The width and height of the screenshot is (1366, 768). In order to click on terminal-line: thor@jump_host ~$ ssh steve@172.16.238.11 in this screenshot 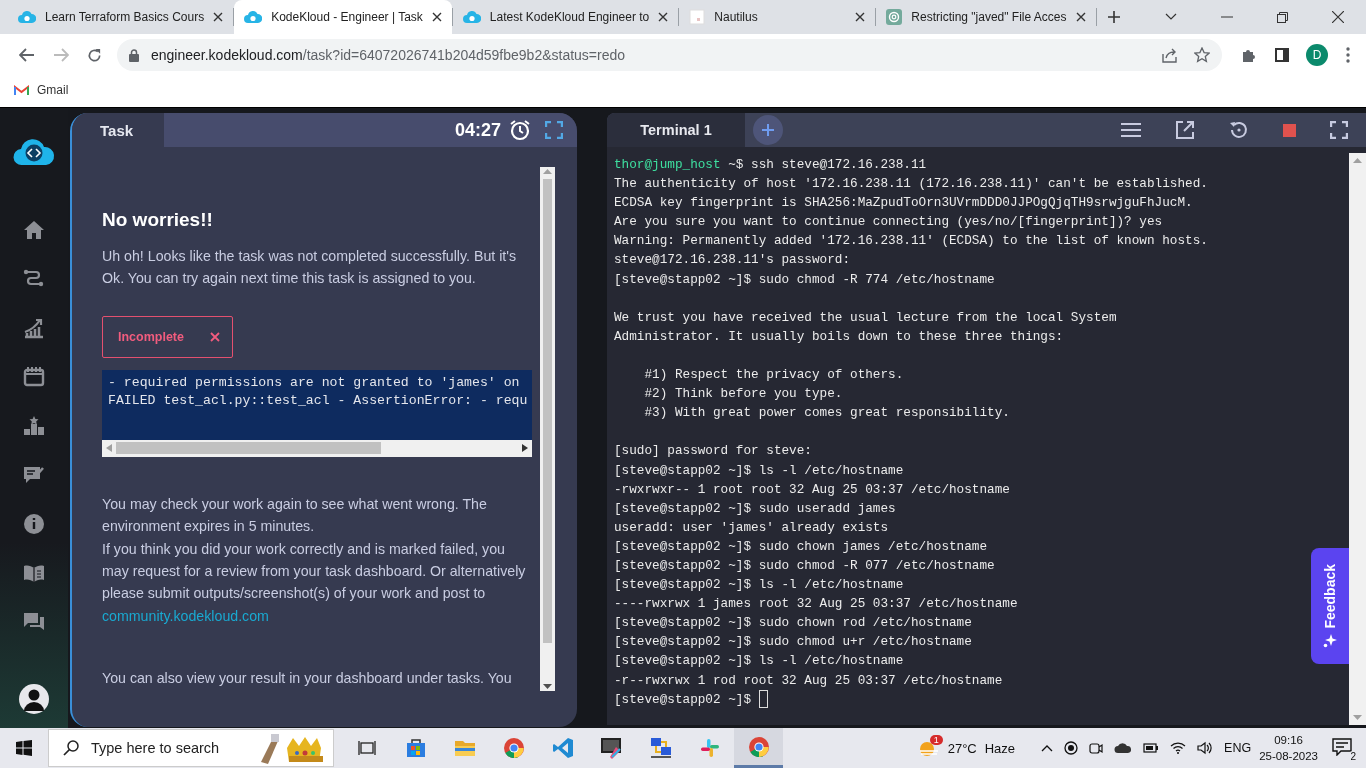, I will do `click(770, 165)`.